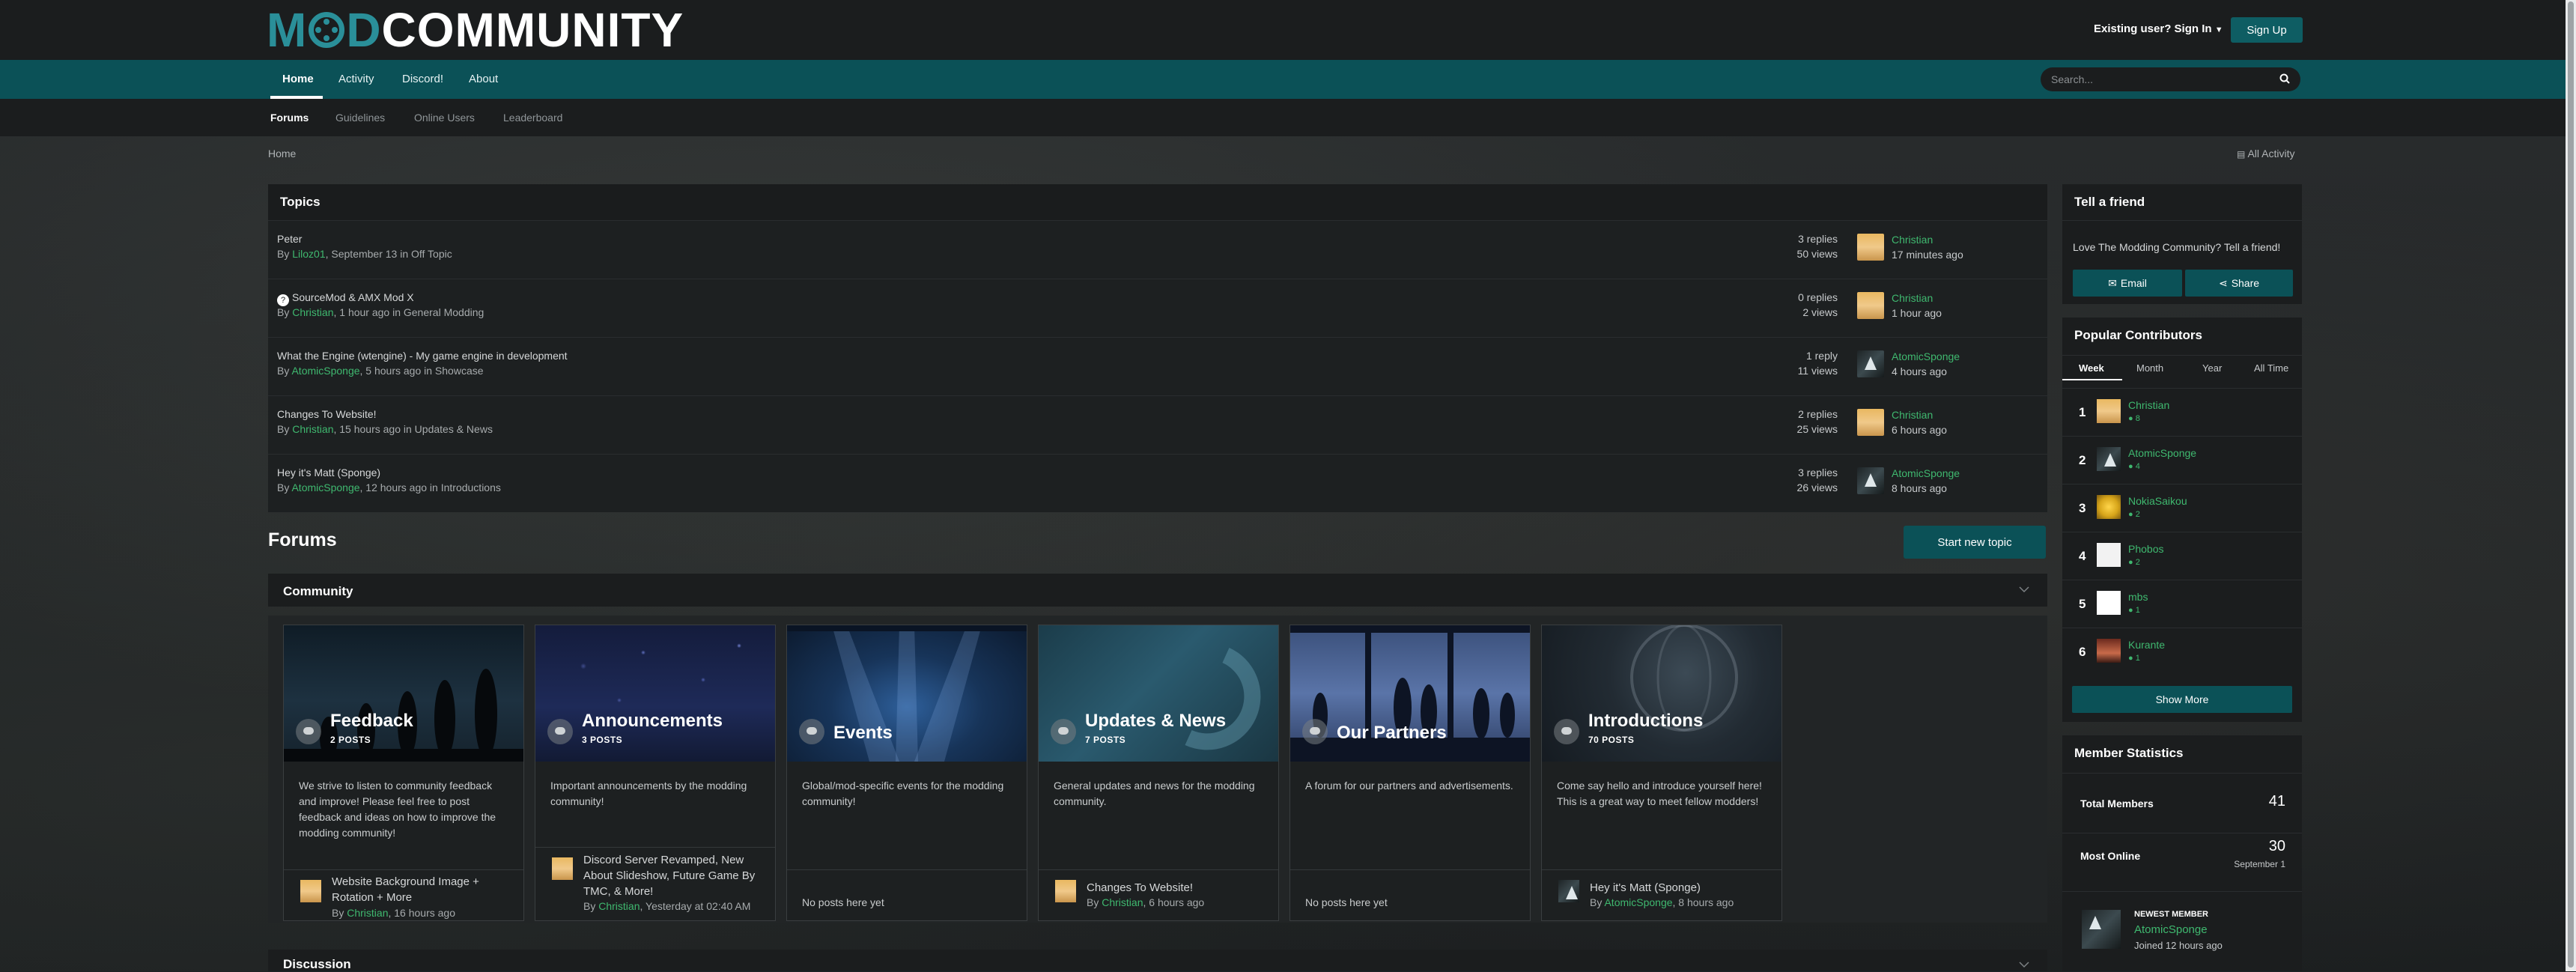 This screenshot has height=972, width=2576. What do you see at coordinates (328, 473) in the screenshot?
I see `topic-title: Hey it's Matt (Sponge)` at bounding box center [328, 473].